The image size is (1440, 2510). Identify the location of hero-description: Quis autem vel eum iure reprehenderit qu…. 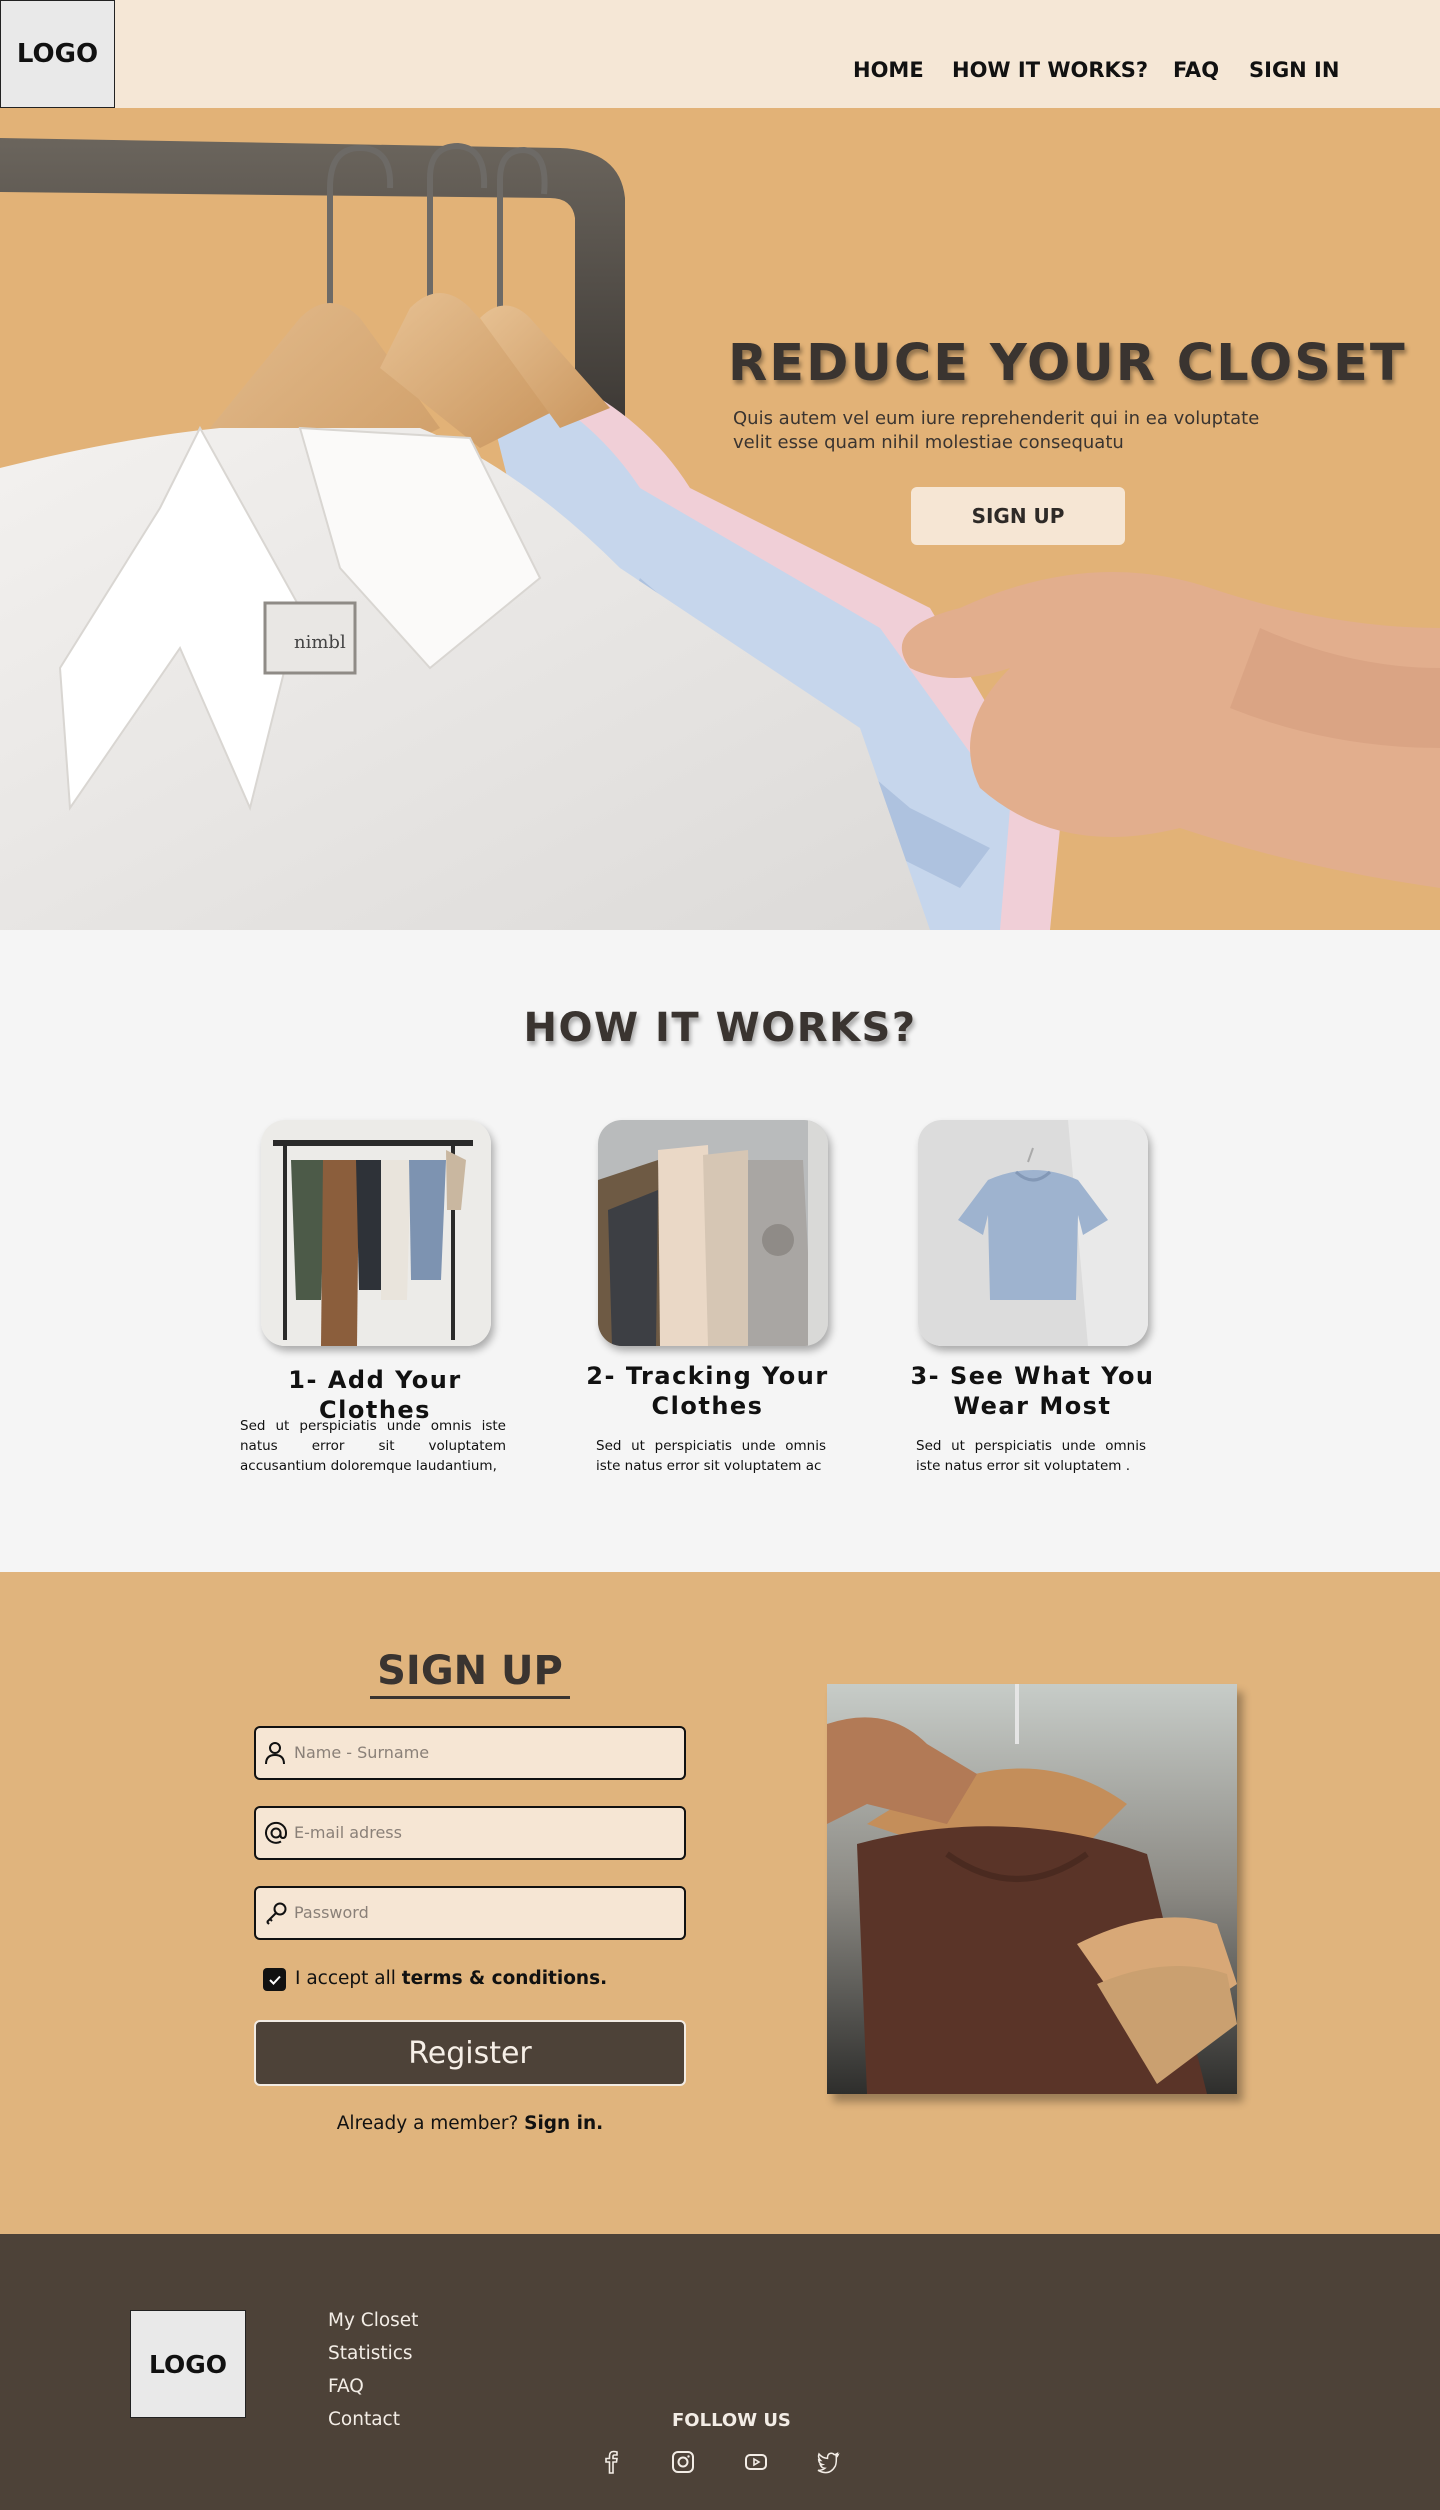
(996, 430).